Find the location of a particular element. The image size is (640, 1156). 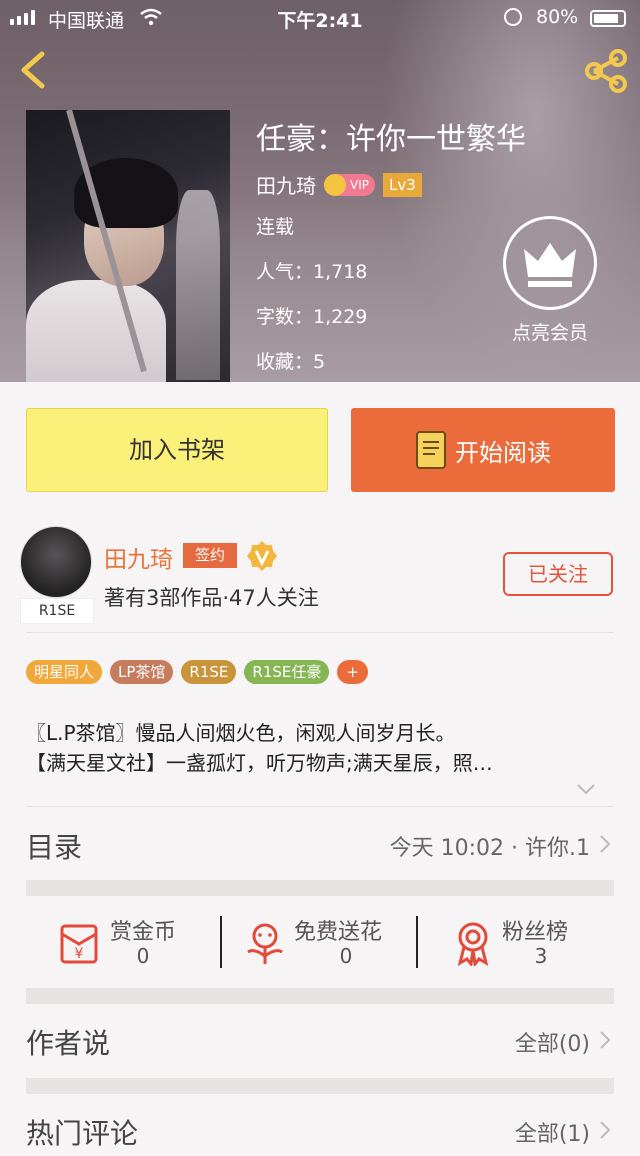

back-button is located at coordinates (34, 70).